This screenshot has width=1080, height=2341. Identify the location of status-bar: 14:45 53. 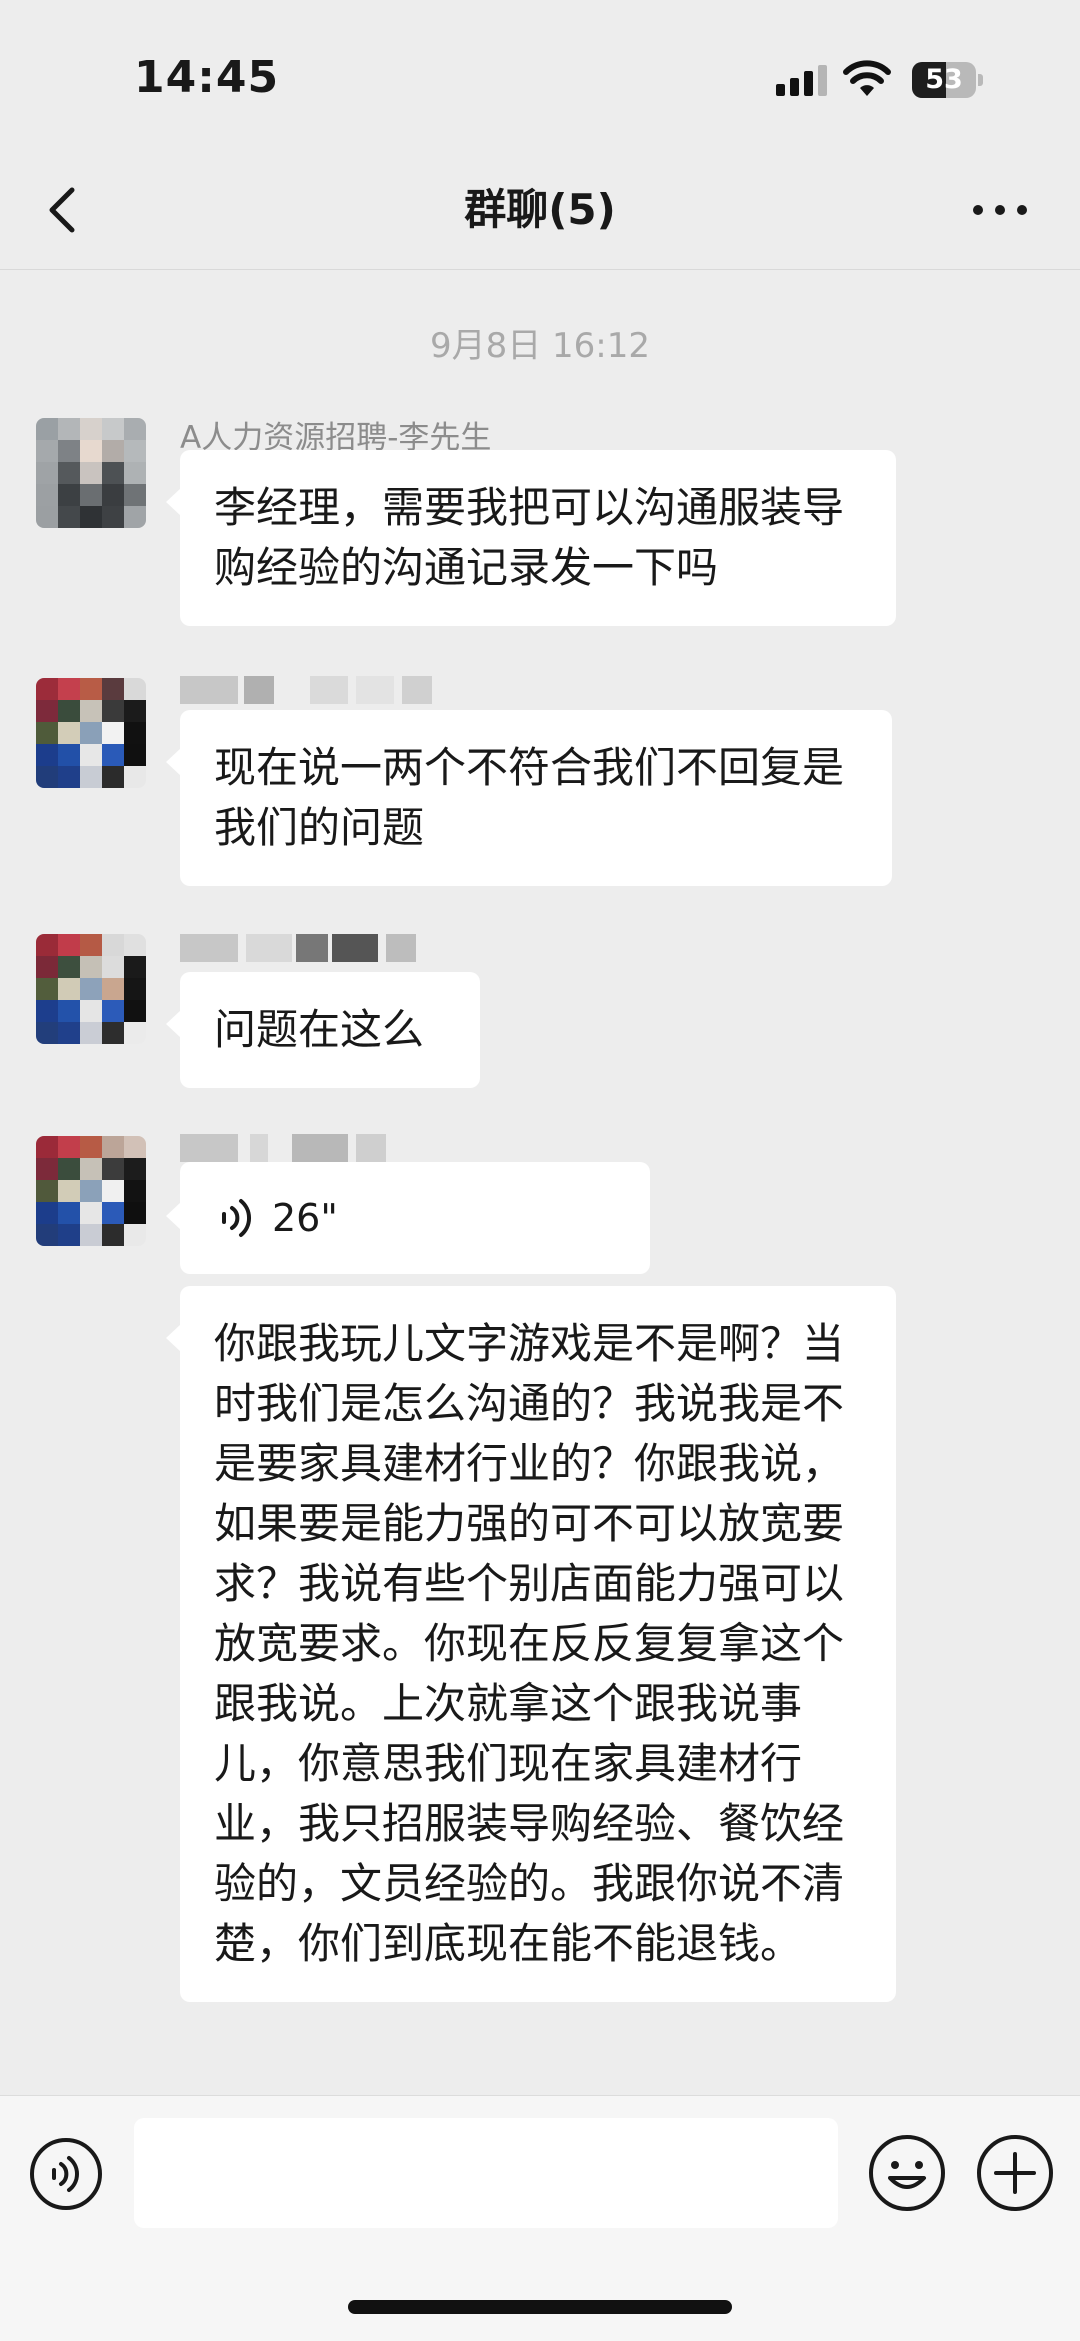
(540, 75).